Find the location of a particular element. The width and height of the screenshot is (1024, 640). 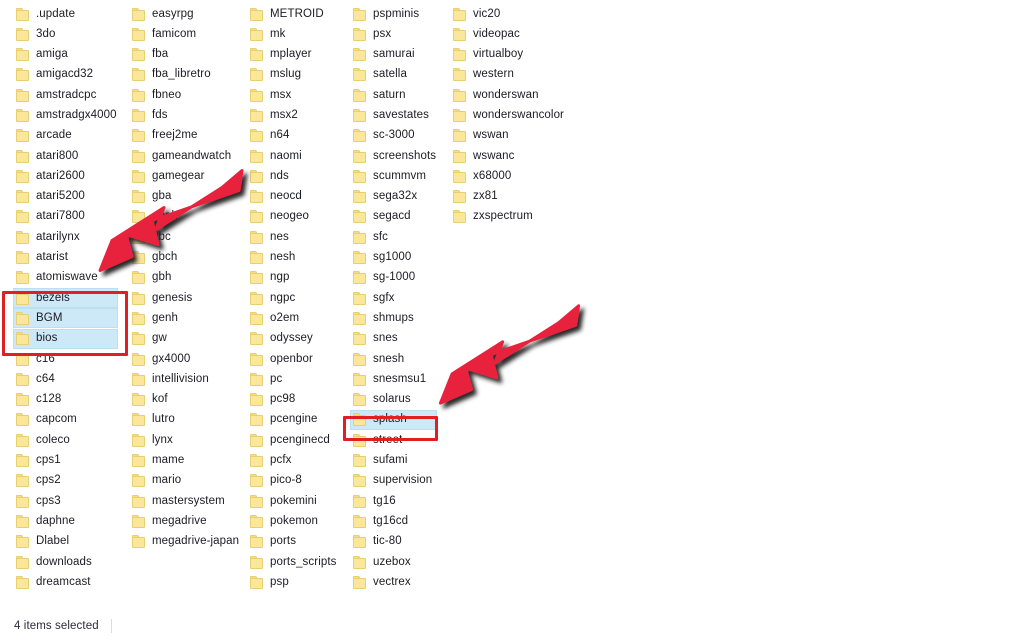

file-list-item: gw is located at coordinates (184, 339).